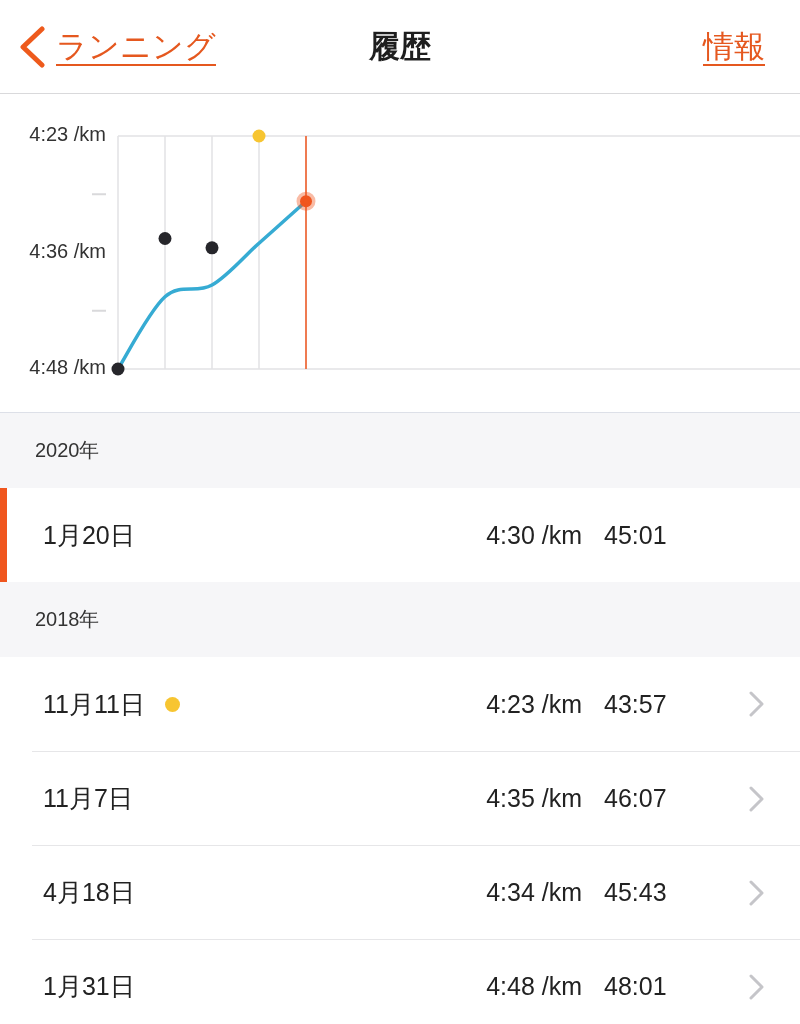 This screenshot has height=1024, width=800. Describe the element at coordinates (534, 798) in the screenshot. I see `pace-value: 4:35 /km` at that location.